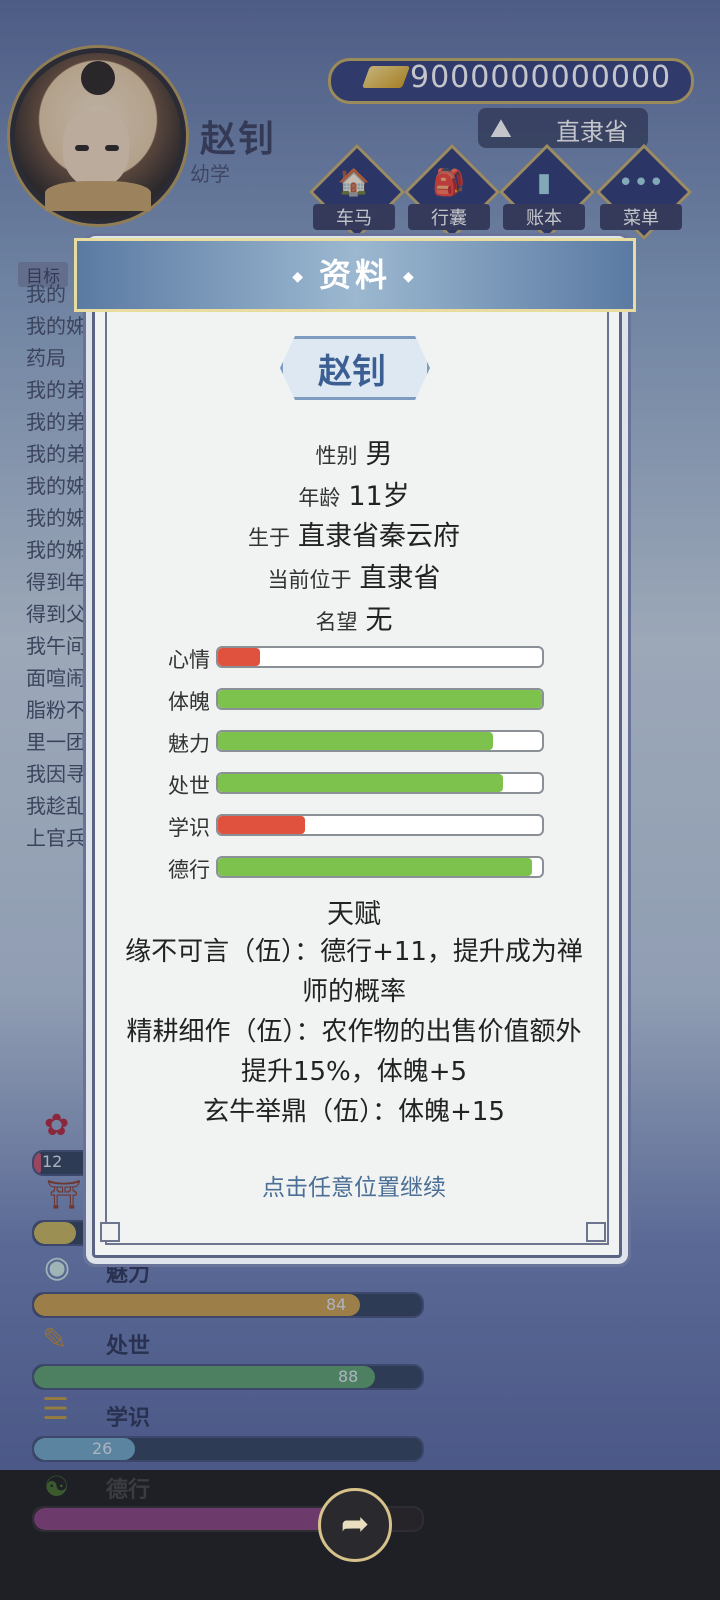  What do you see at coordinates (379, 620) in the screenshot?
I see `info-value: 无` at bounding box center [379, 620].